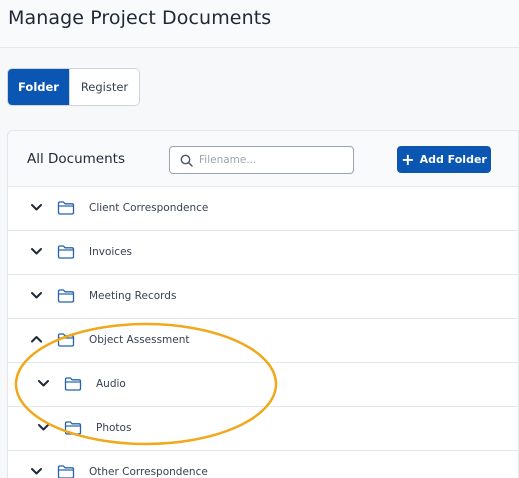 Image resolution: width=519 pixels, height=478 pixels. What do you see at coordinates (263, 341) in the screenshot?
I see `folder-row: Object Assessment` at bounding box center [263, 341].